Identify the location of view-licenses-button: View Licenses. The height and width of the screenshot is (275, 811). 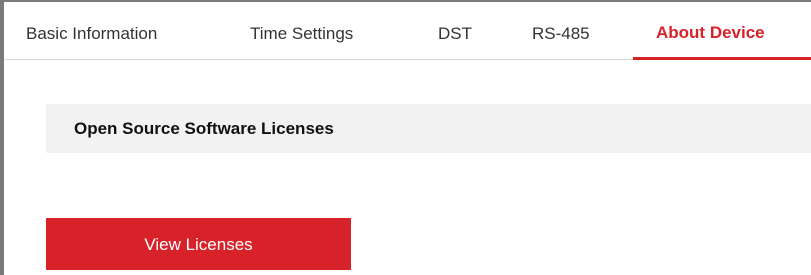
(198, 244).